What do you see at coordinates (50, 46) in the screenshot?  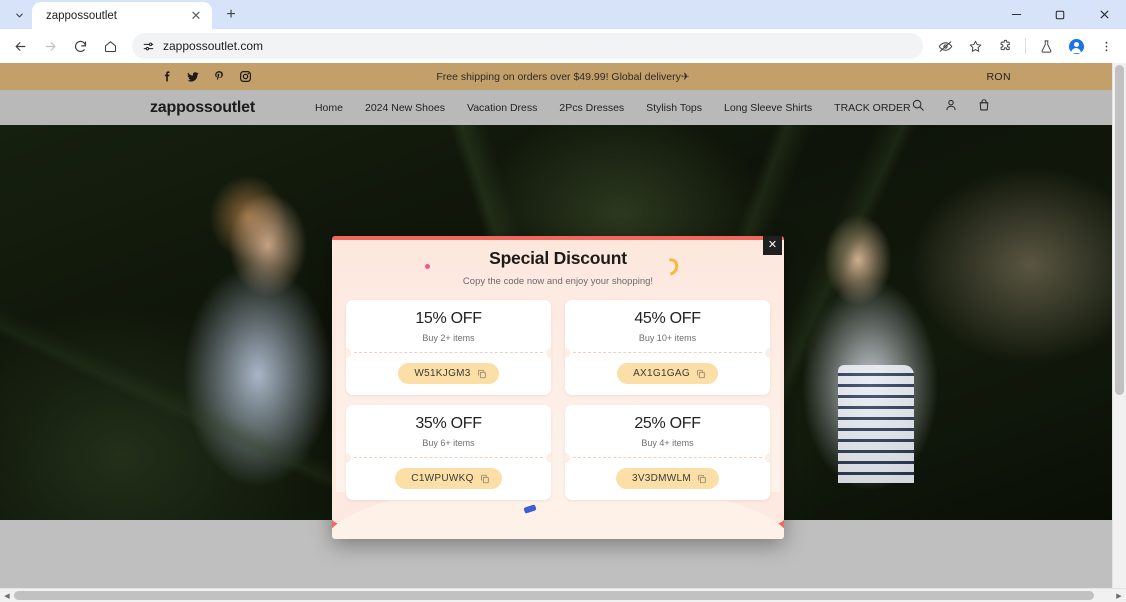 I see `forward-icon` at bounding box center [50, 46].